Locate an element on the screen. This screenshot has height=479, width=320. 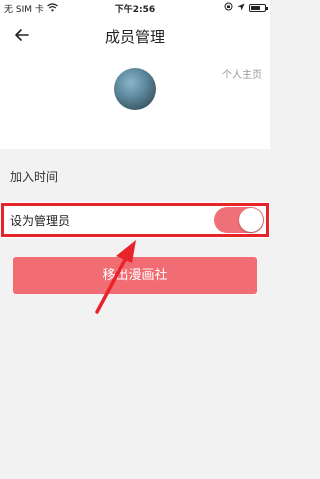
page-title: 成员管理 is located at coordinates (134, 37).